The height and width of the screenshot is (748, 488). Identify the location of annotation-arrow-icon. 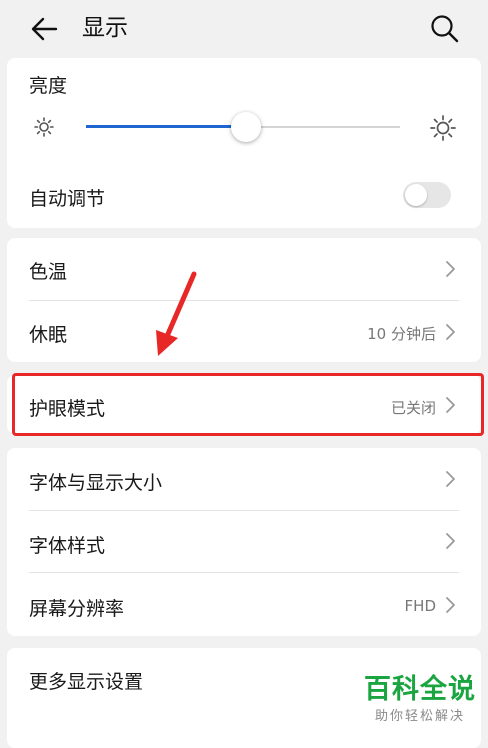
(176, 313).